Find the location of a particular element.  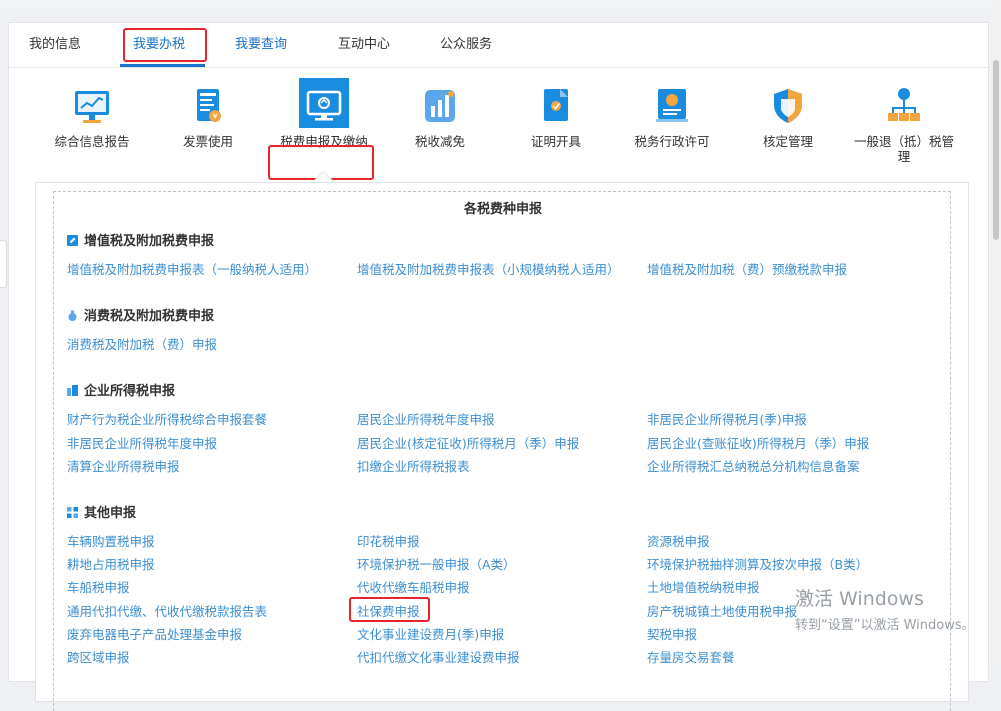

category-general-refund: 一般退（抵）税管理 is located at coordinates (904, 128).